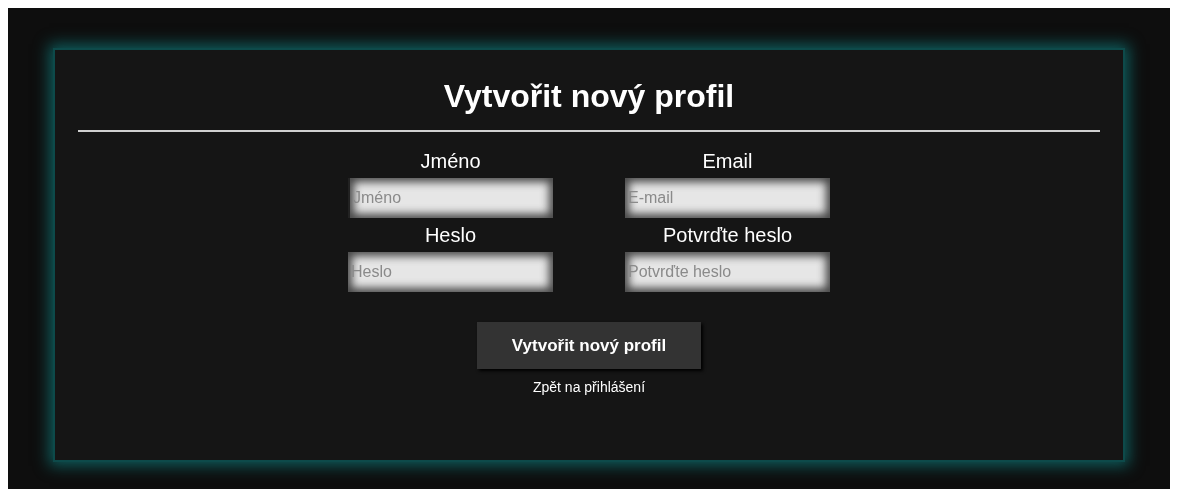 The width and height of the screenshot is (1178, 489). What do you see at coordinates (727, 161) in the screenshot?
I see `field-label: Email` at bounding box center [727, 161].